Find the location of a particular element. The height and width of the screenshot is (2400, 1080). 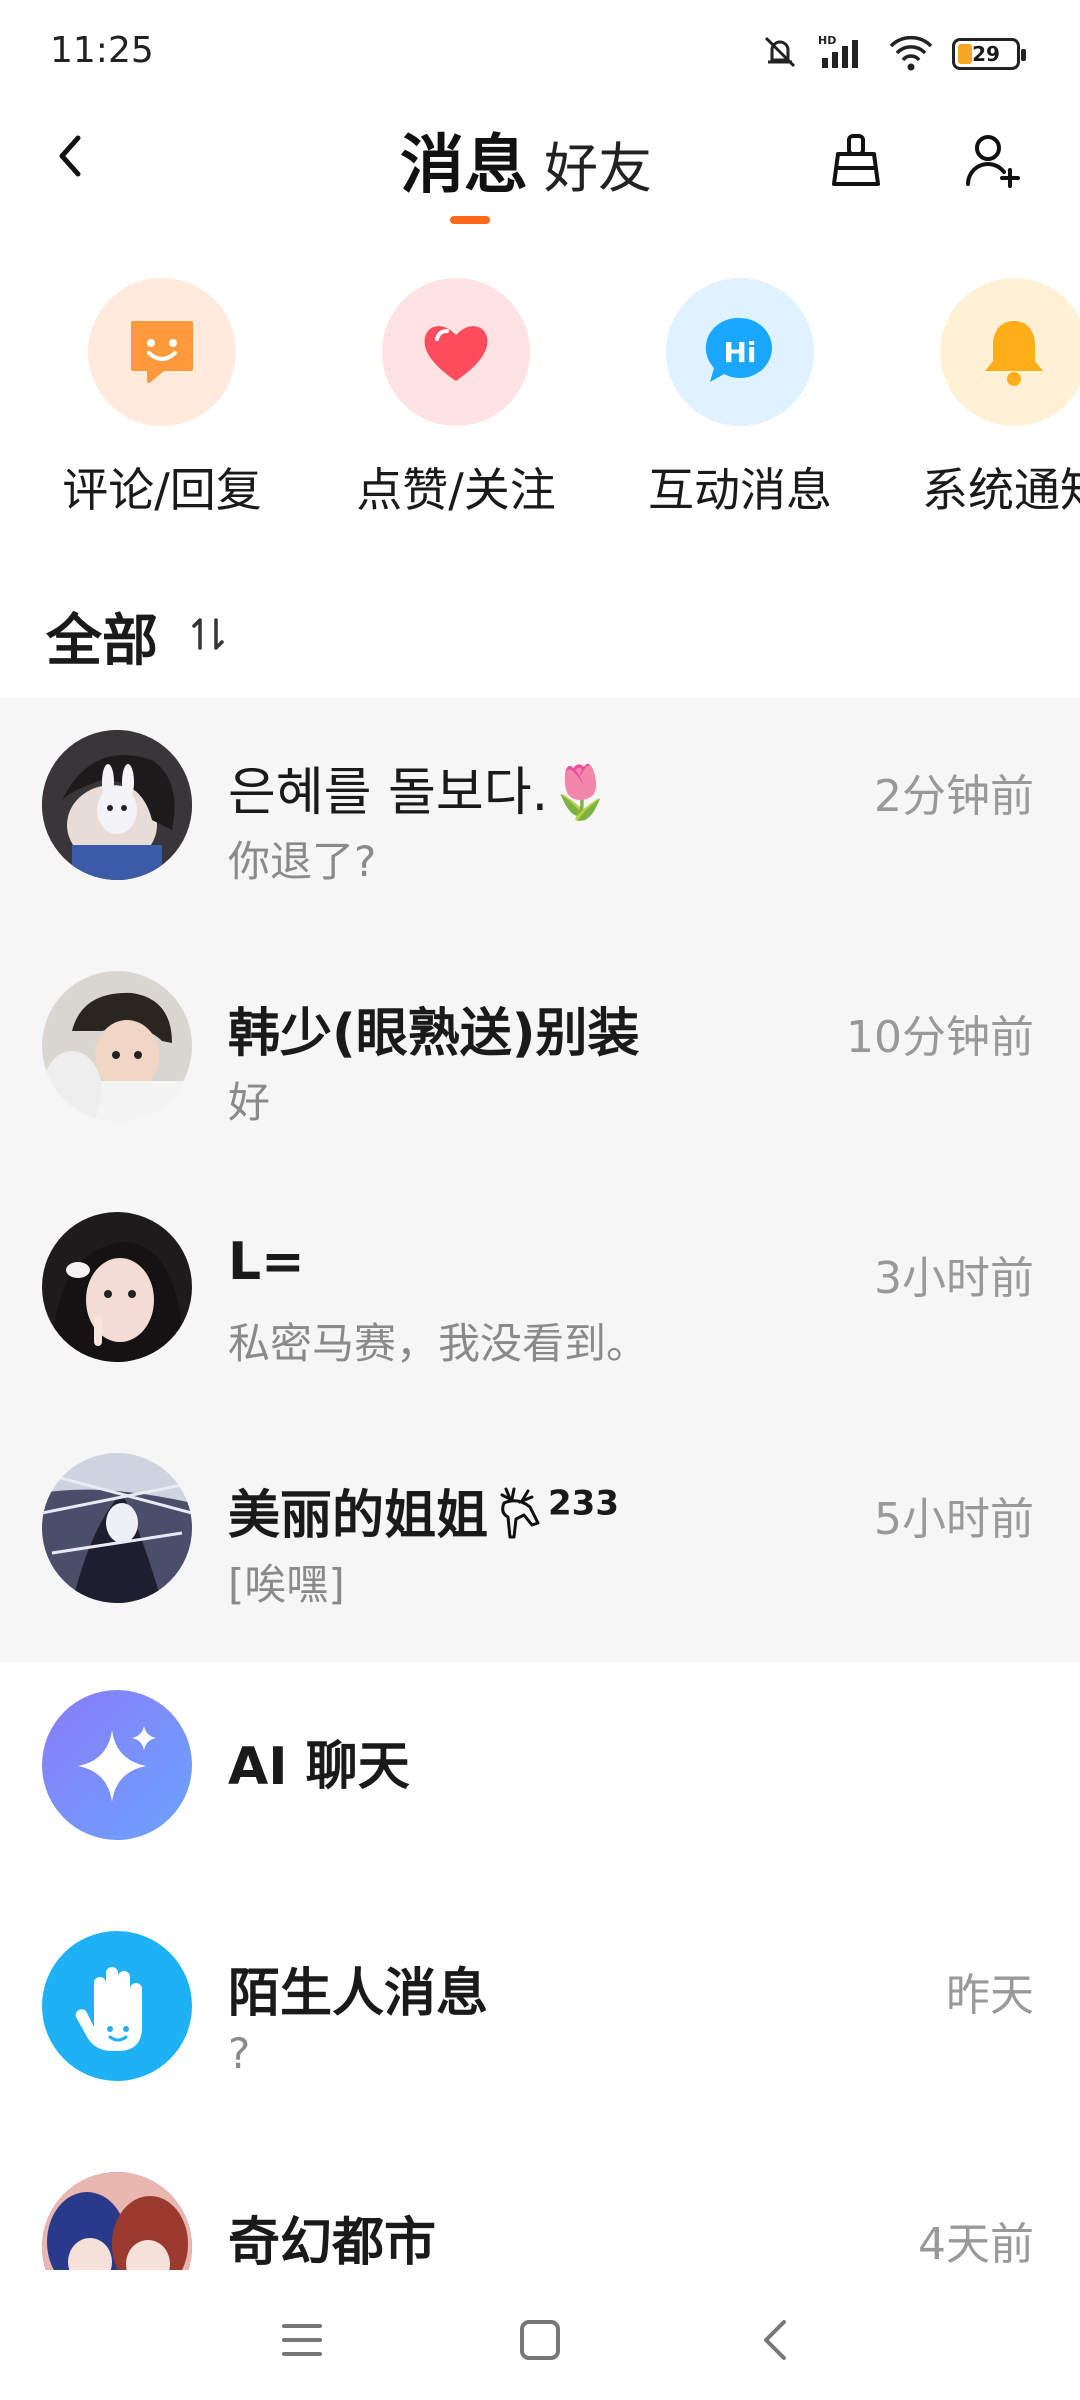

menu-icon is located at coordinates (302, 2340).